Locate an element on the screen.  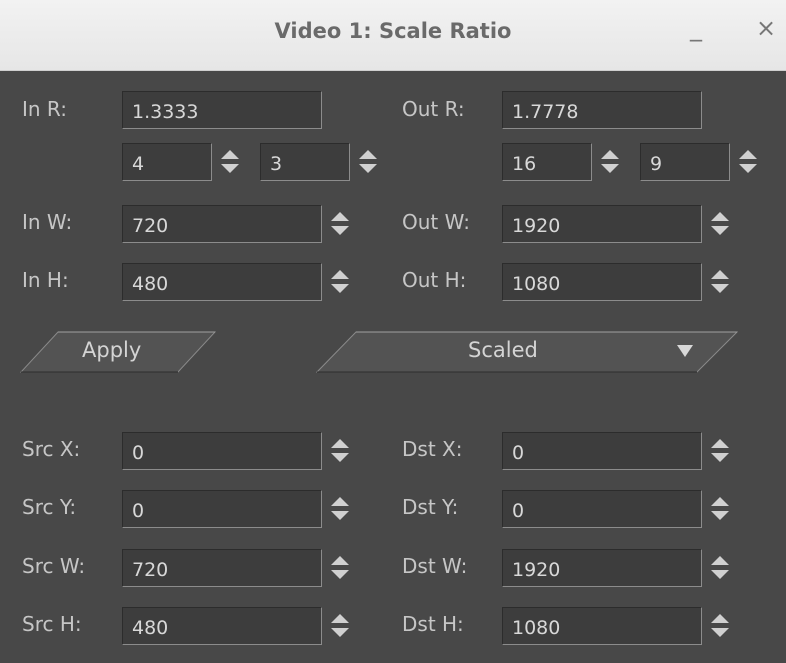
src-y-spinner-icon is located at coordinates (340, 509).